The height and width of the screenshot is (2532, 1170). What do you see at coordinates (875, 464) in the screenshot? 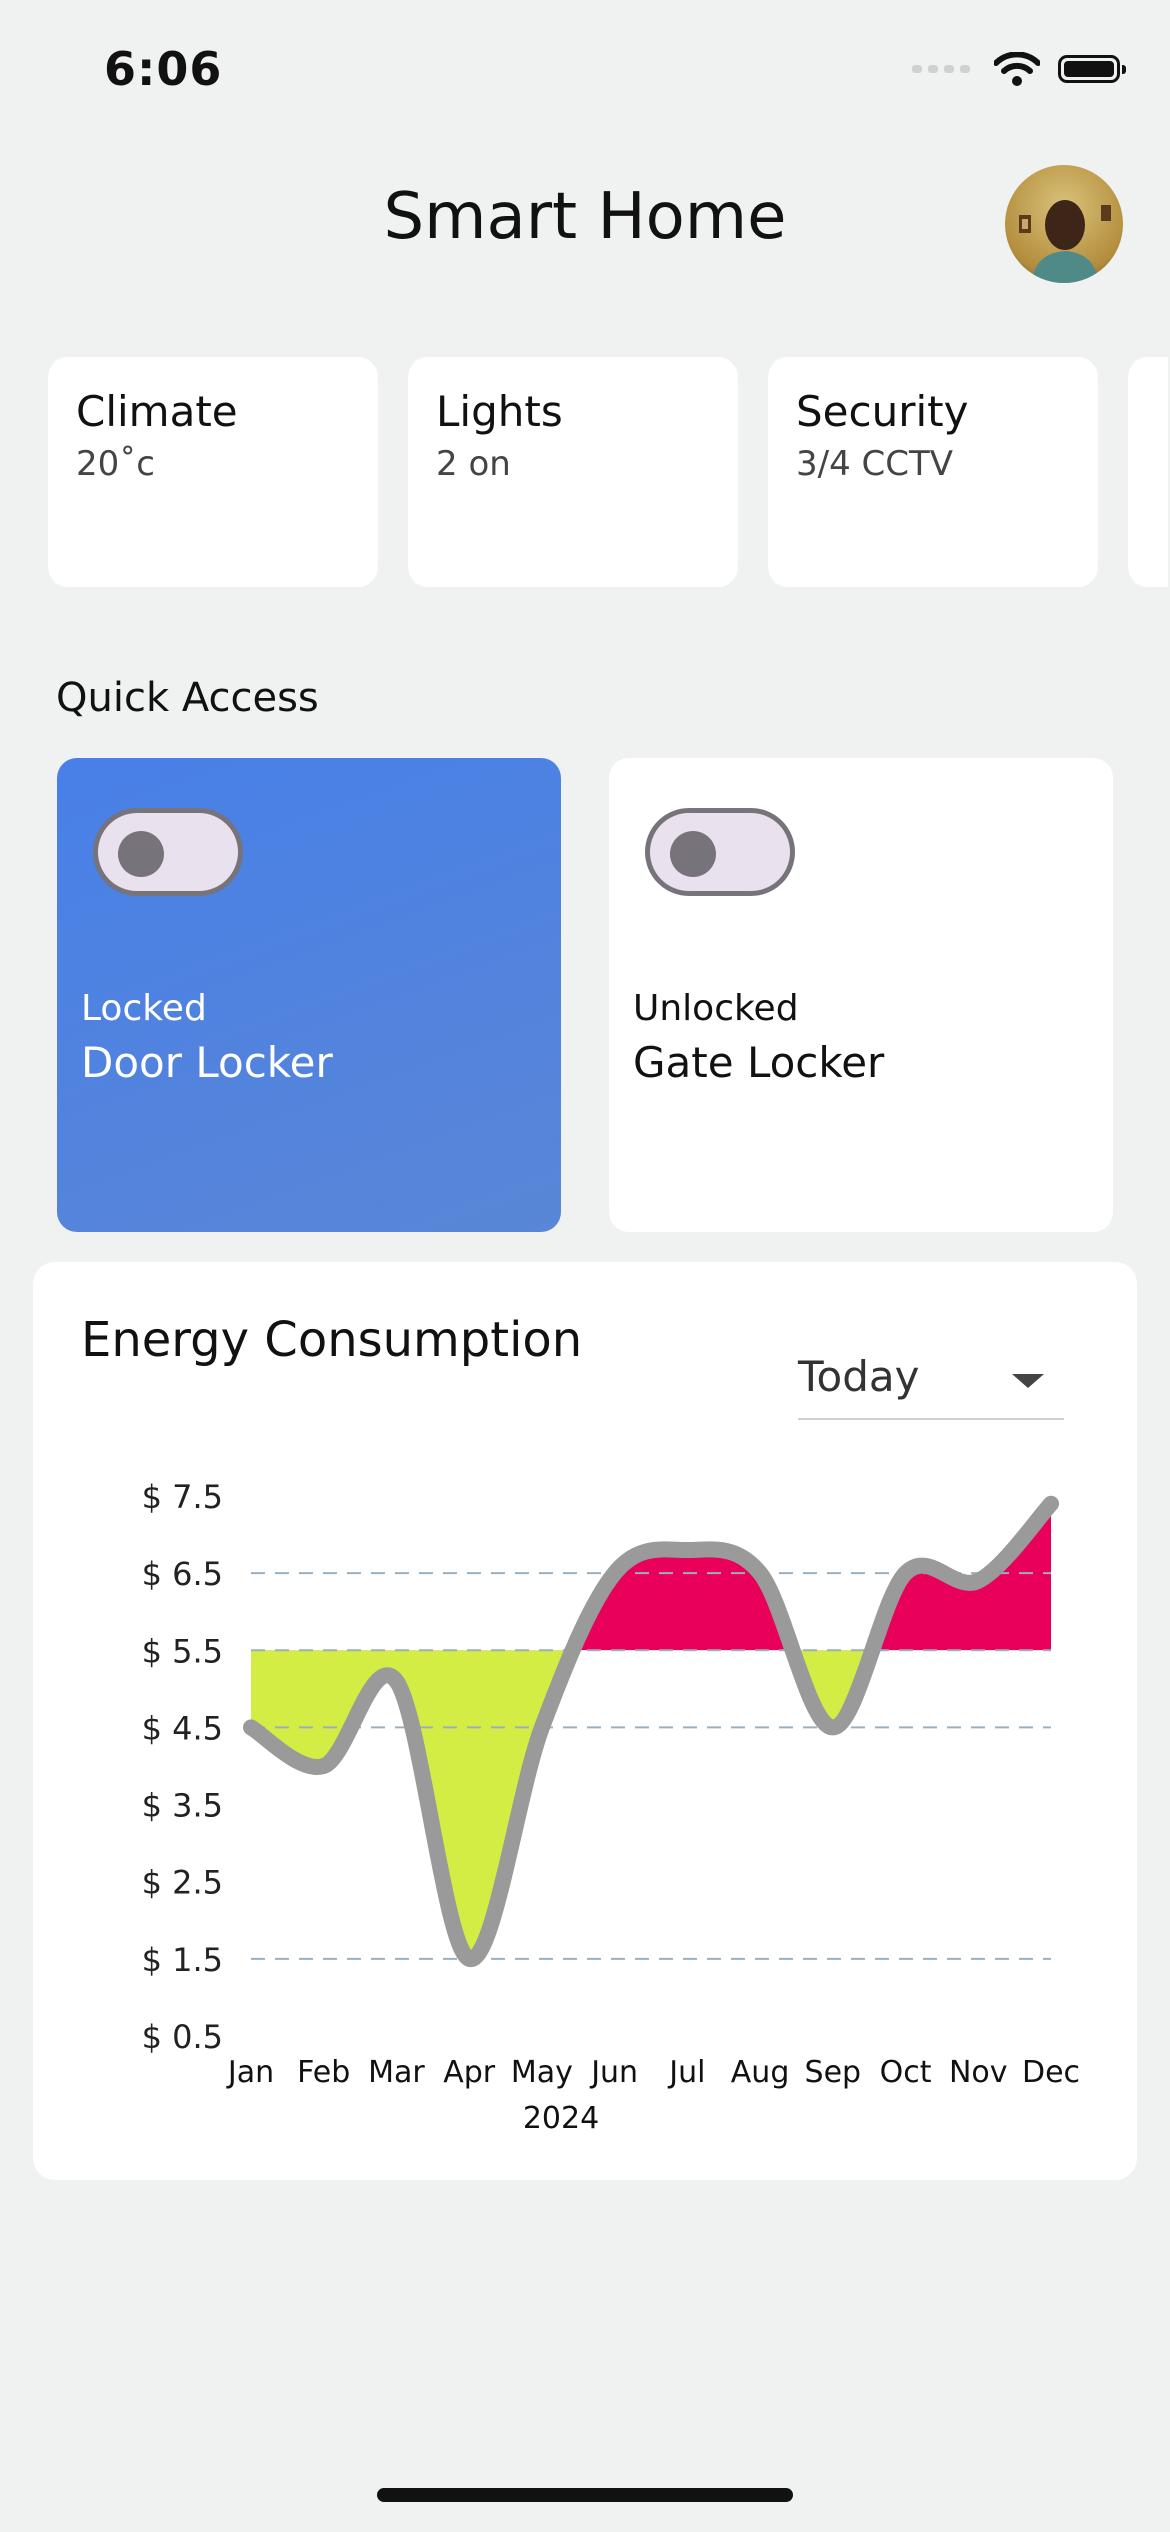
I see `category-value: 3/4 CCTV` at bounding box center [875, 464].